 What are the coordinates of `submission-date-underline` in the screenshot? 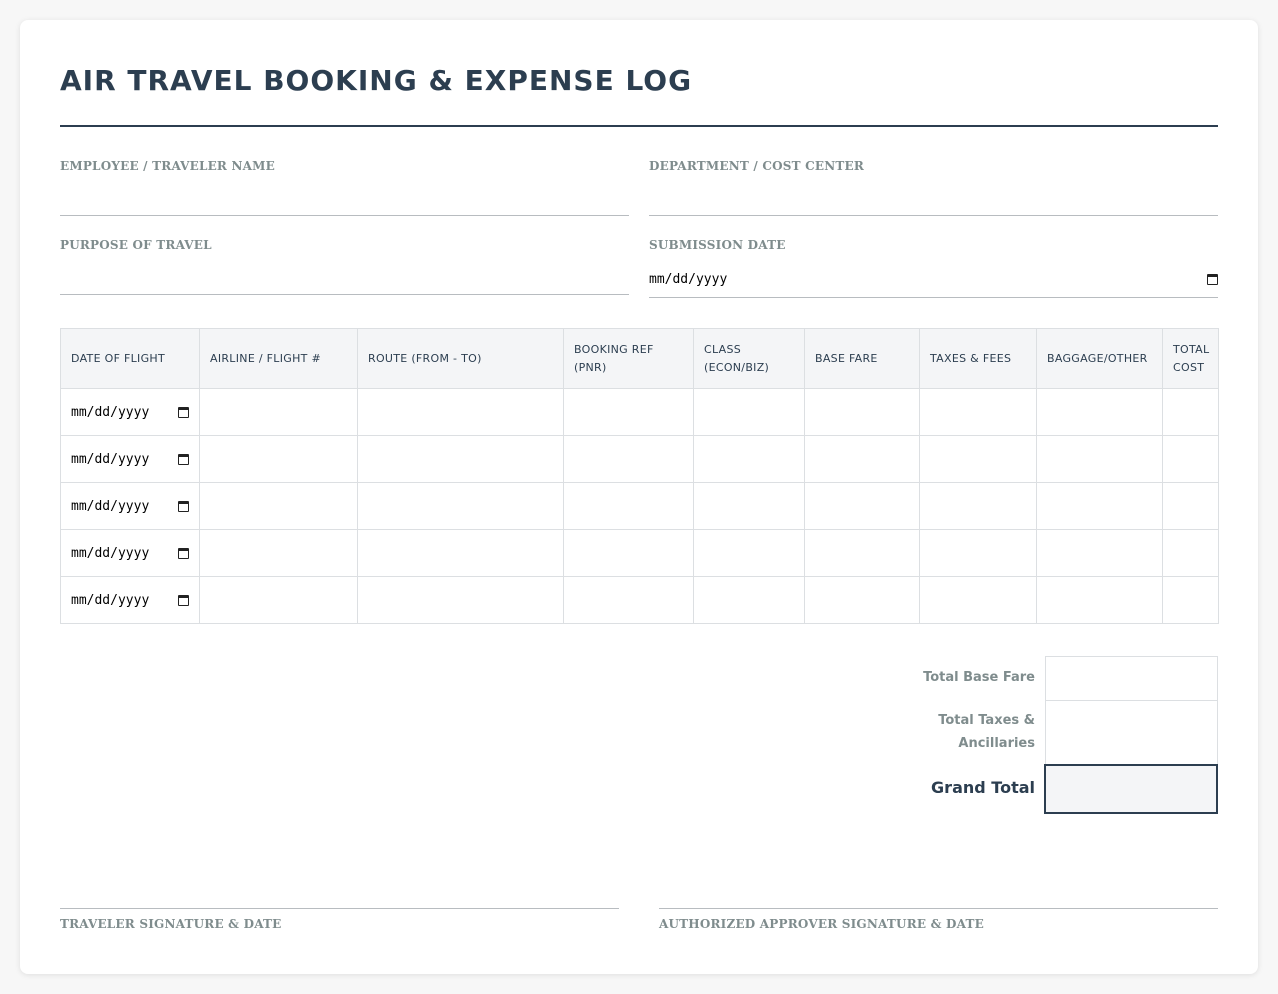 It's located at (933, 297).